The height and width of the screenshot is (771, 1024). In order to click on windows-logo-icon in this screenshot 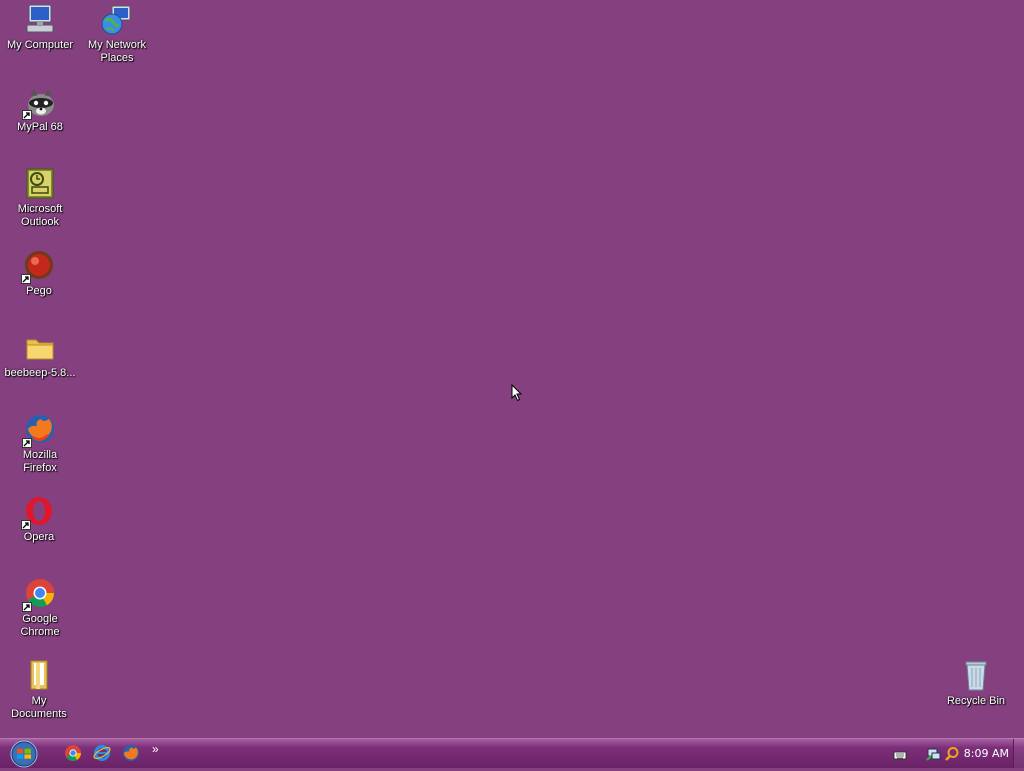, I will do `click(24, 754)`.